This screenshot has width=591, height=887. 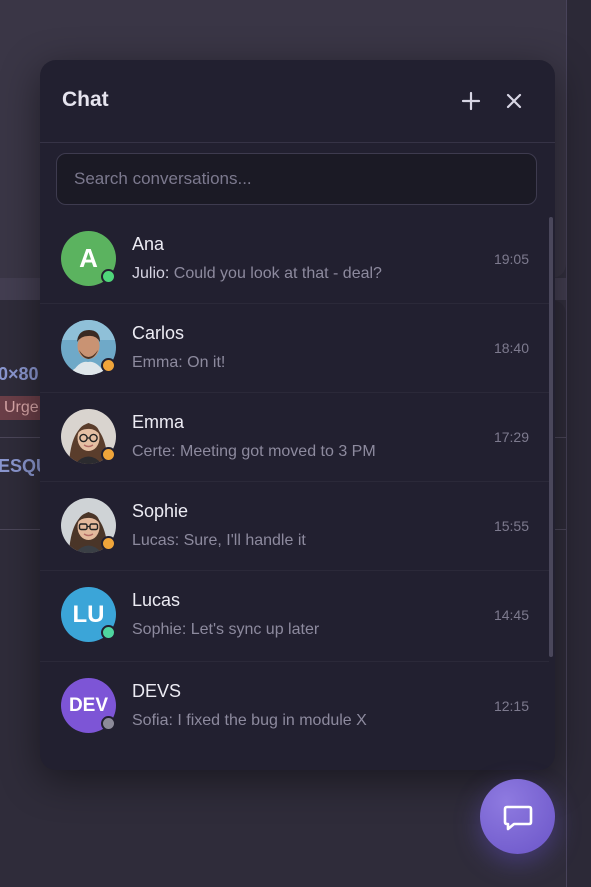 I want to click on offline-status-dot, so click(x=108, y=723).